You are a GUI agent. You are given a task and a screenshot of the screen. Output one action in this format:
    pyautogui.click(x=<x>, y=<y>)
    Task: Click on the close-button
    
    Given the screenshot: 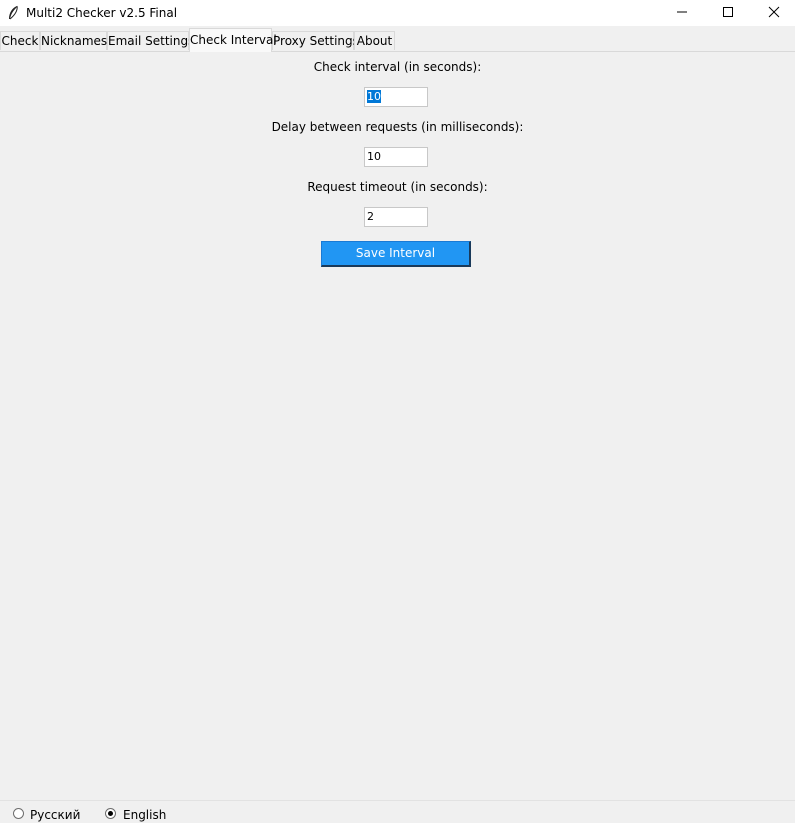 What is the action you would take?
    pyautogui.click(x=773, y=13)
    